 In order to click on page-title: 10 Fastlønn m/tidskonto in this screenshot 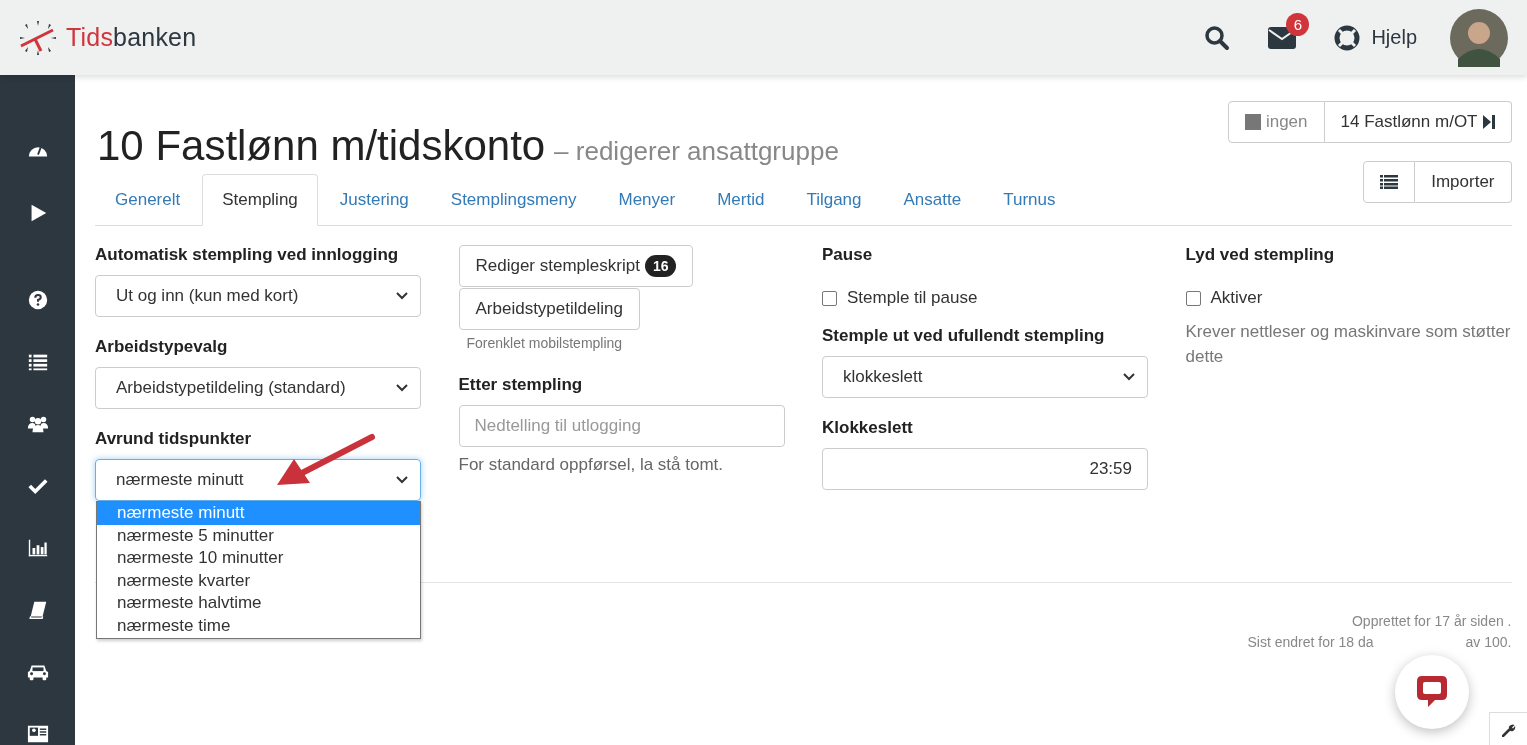, I will do `click(321, 145)`.